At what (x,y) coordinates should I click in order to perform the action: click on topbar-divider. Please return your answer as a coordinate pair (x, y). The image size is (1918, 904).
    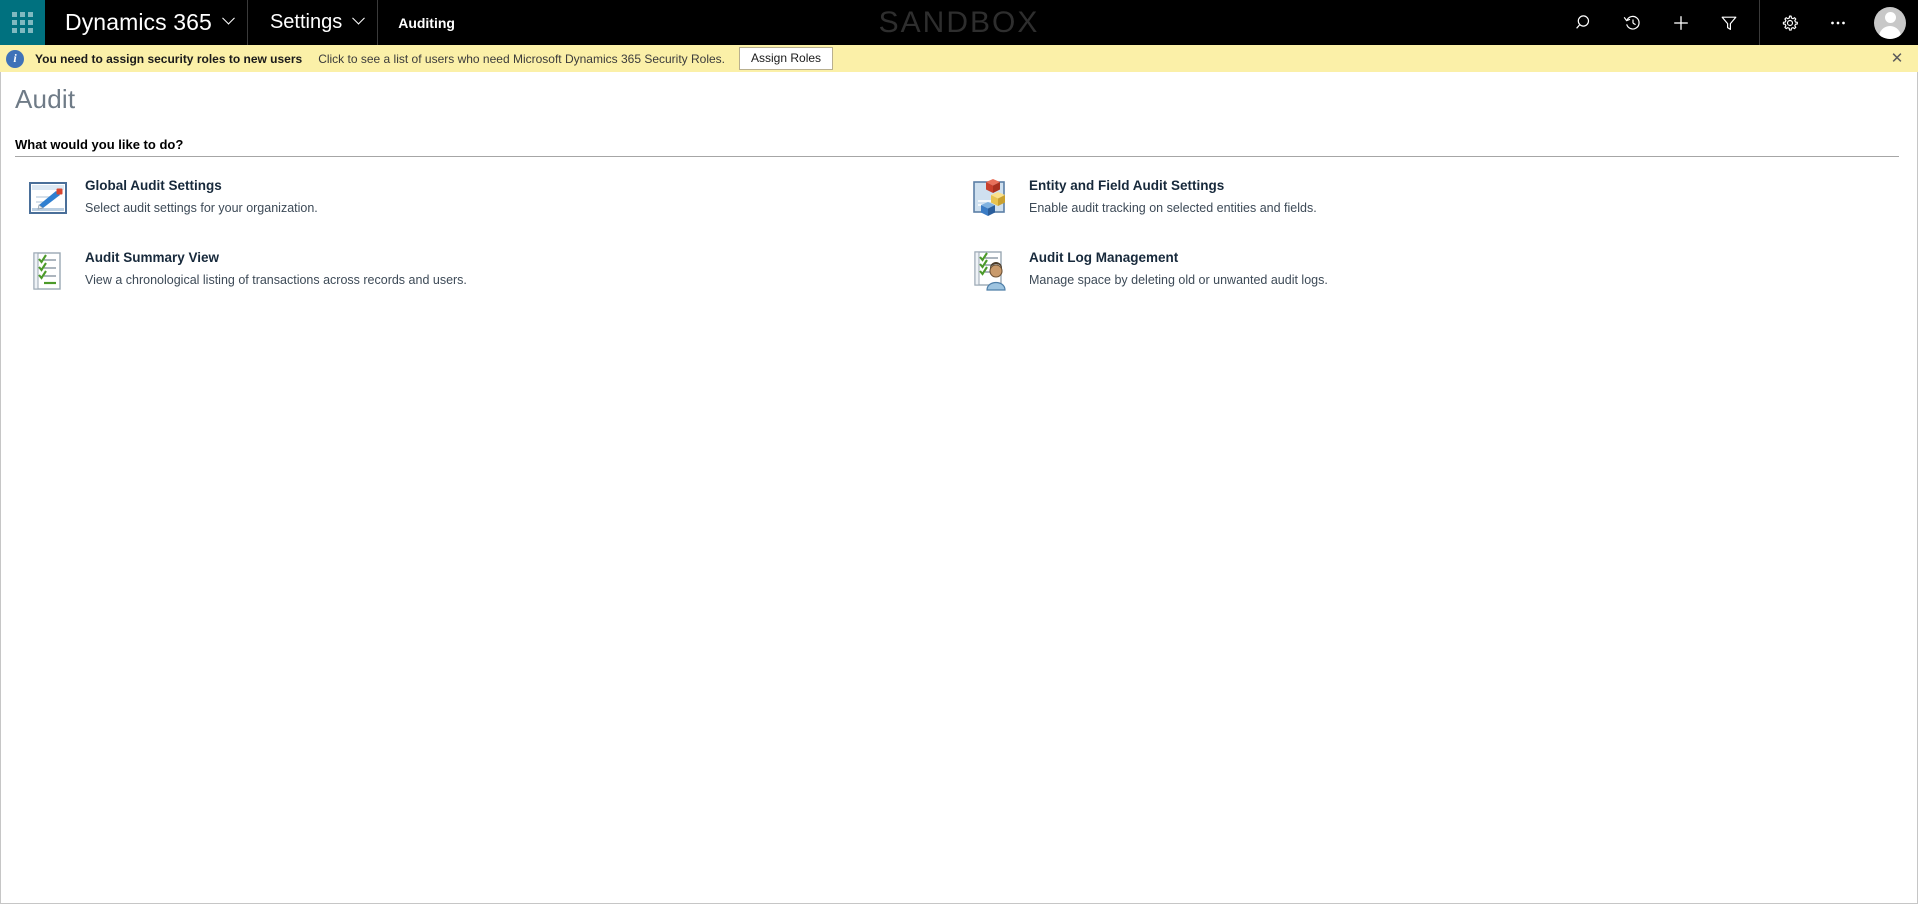
    Looking at the image, I should click on (1759, 22).